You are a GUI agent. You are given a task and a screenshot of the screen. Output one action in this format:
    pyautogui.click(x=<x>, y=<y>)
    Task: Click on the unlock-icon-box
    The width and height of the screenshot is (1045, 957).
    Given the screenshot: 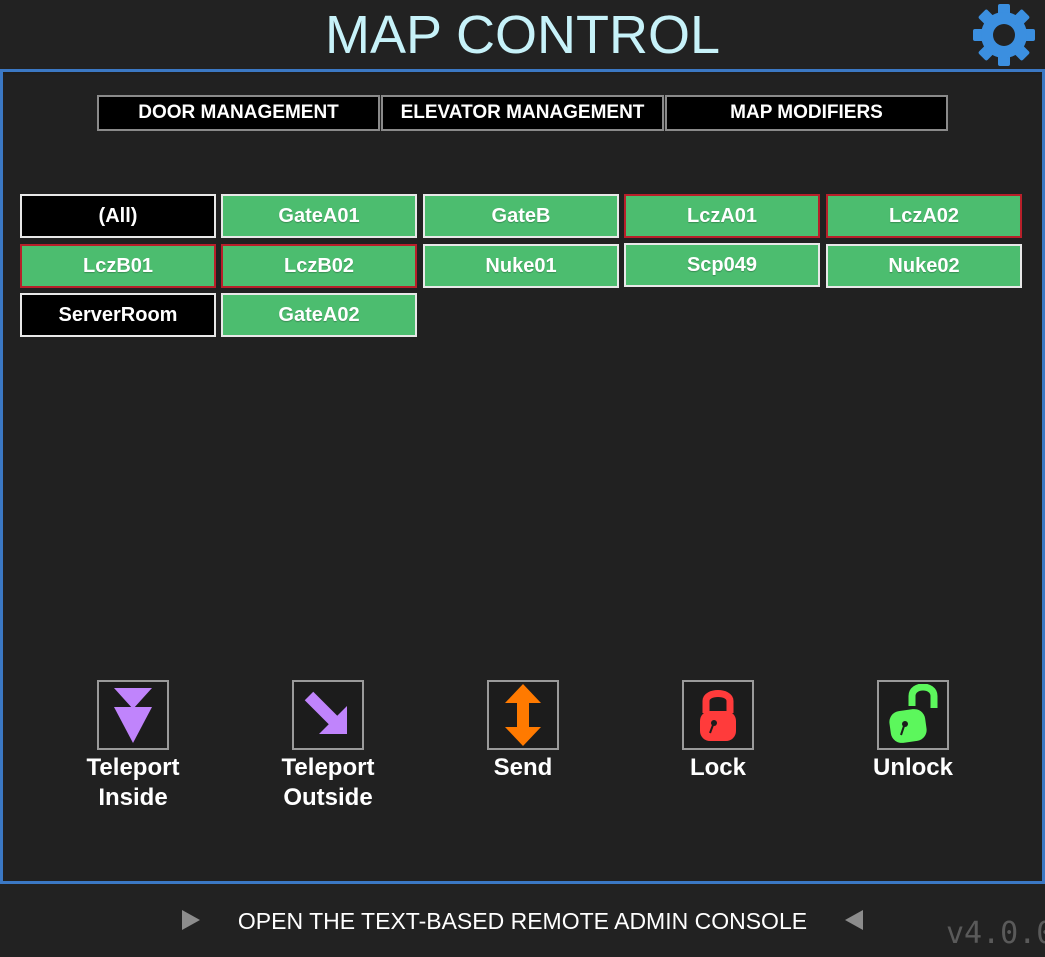 What is the action you would take?
    pyautogui.click(x=913, y=715)
    